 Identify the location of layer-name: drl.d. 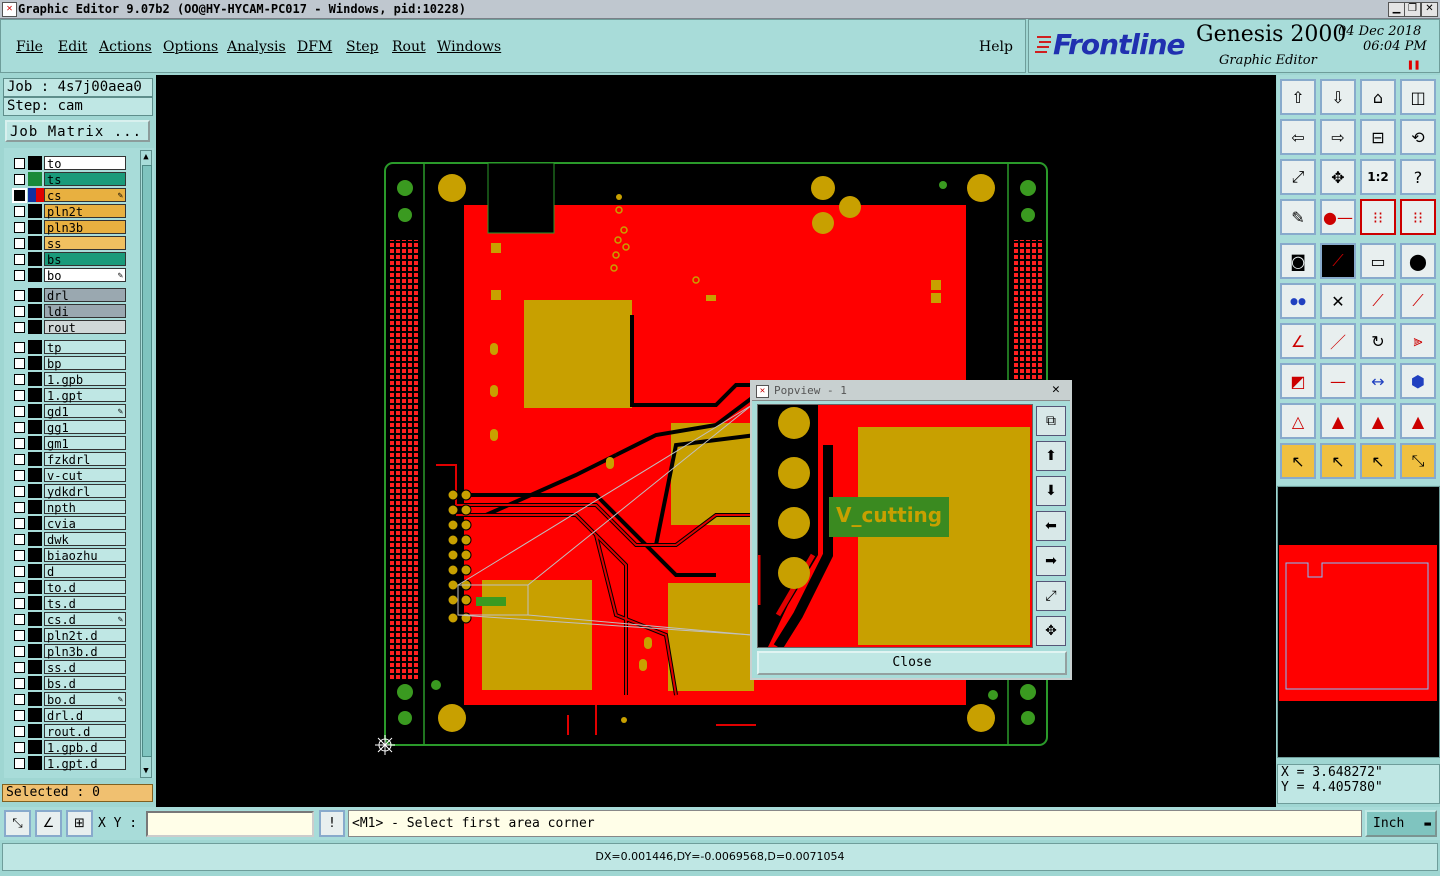
(85, 715).